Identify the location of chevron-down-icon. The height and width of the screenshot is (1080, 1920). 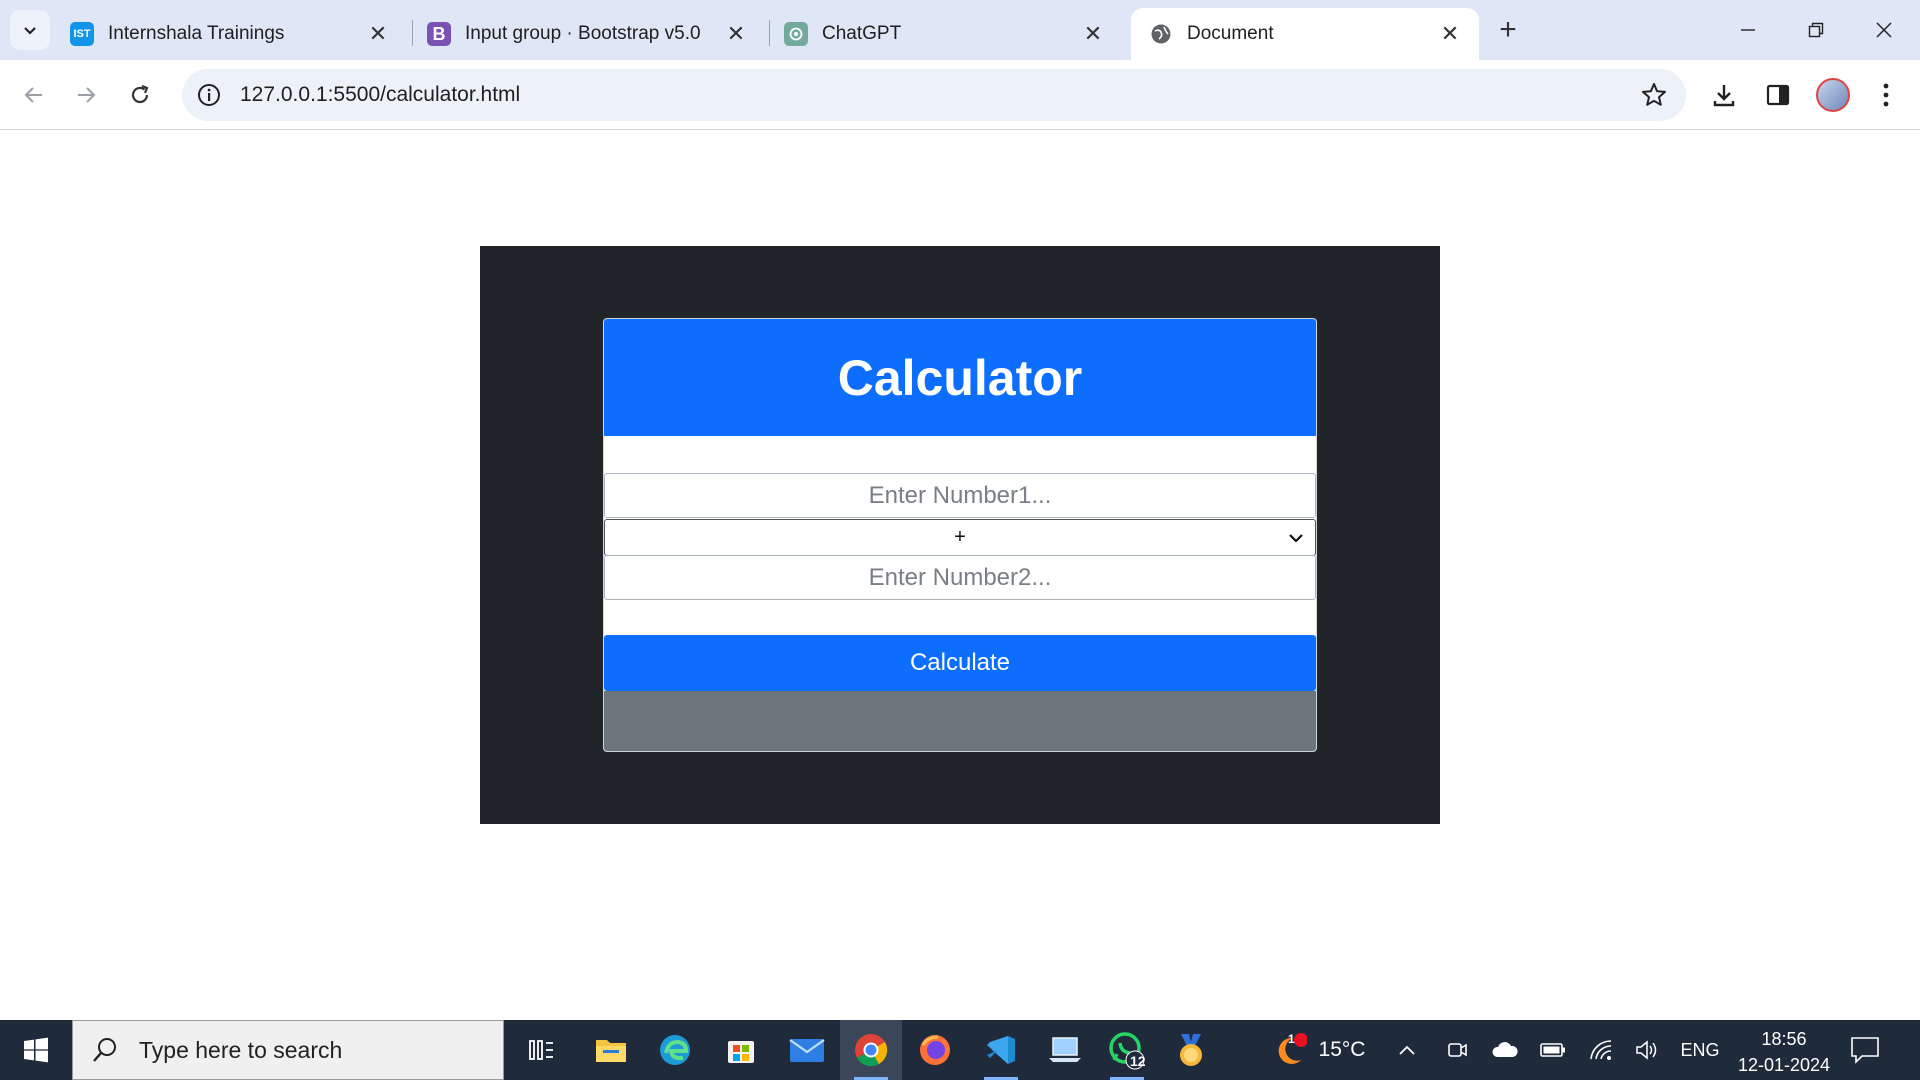
(30, 31).